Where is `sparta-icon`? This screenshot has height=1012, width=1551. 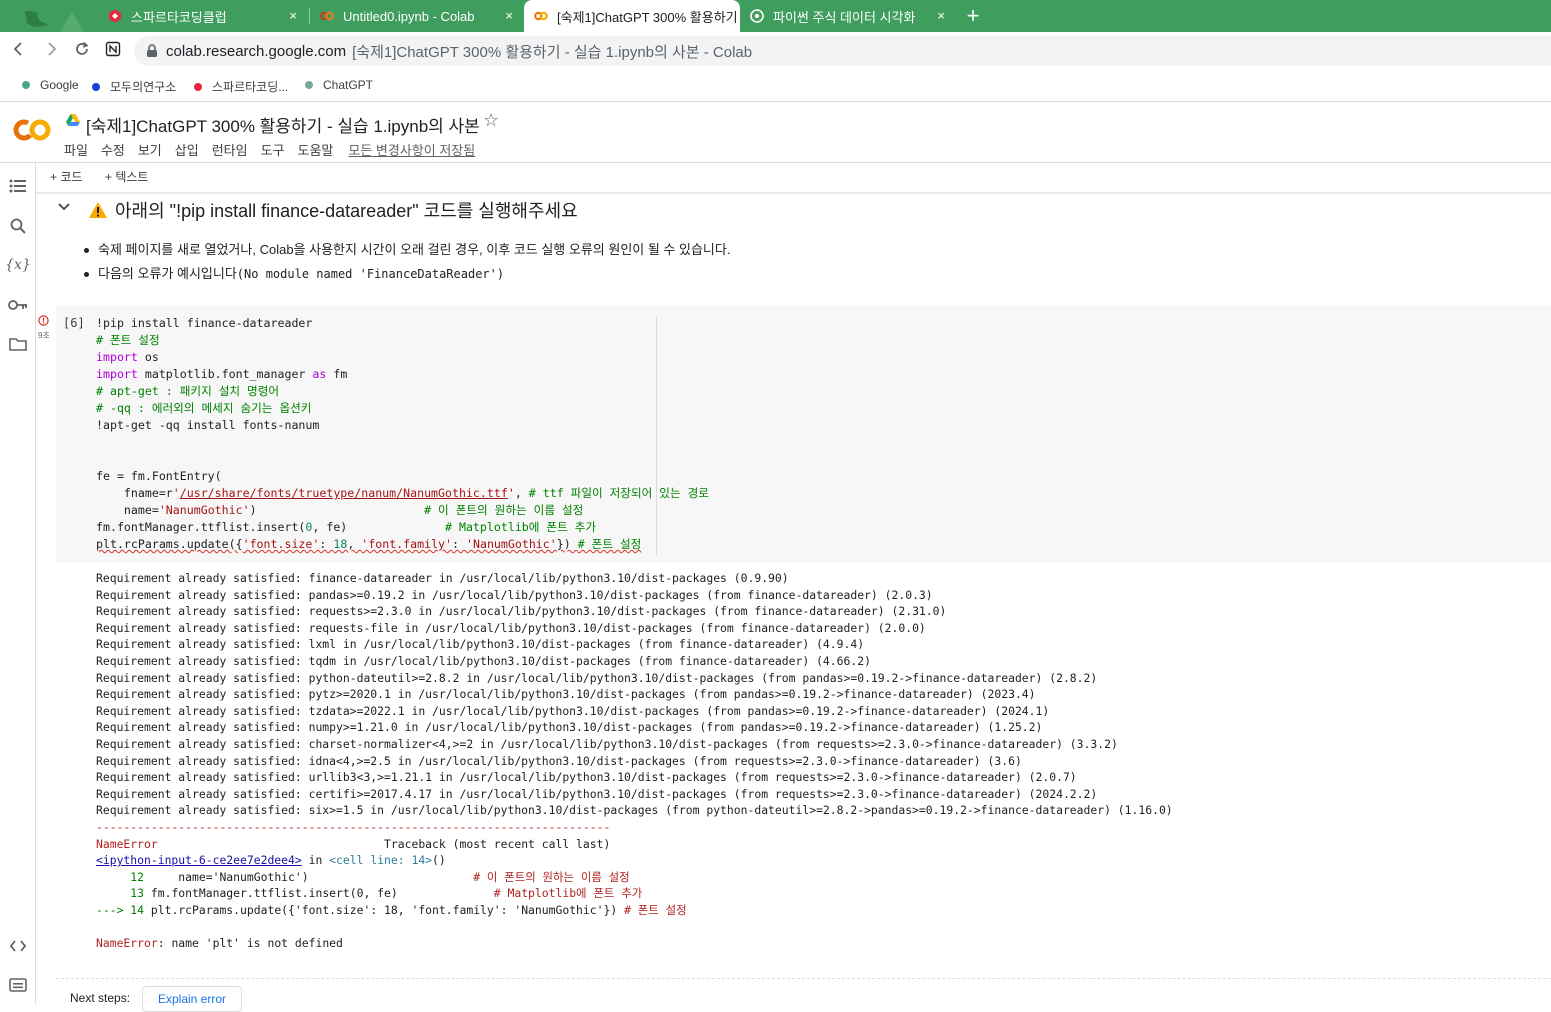 sparta-icon is located at coordinates (115, 16).